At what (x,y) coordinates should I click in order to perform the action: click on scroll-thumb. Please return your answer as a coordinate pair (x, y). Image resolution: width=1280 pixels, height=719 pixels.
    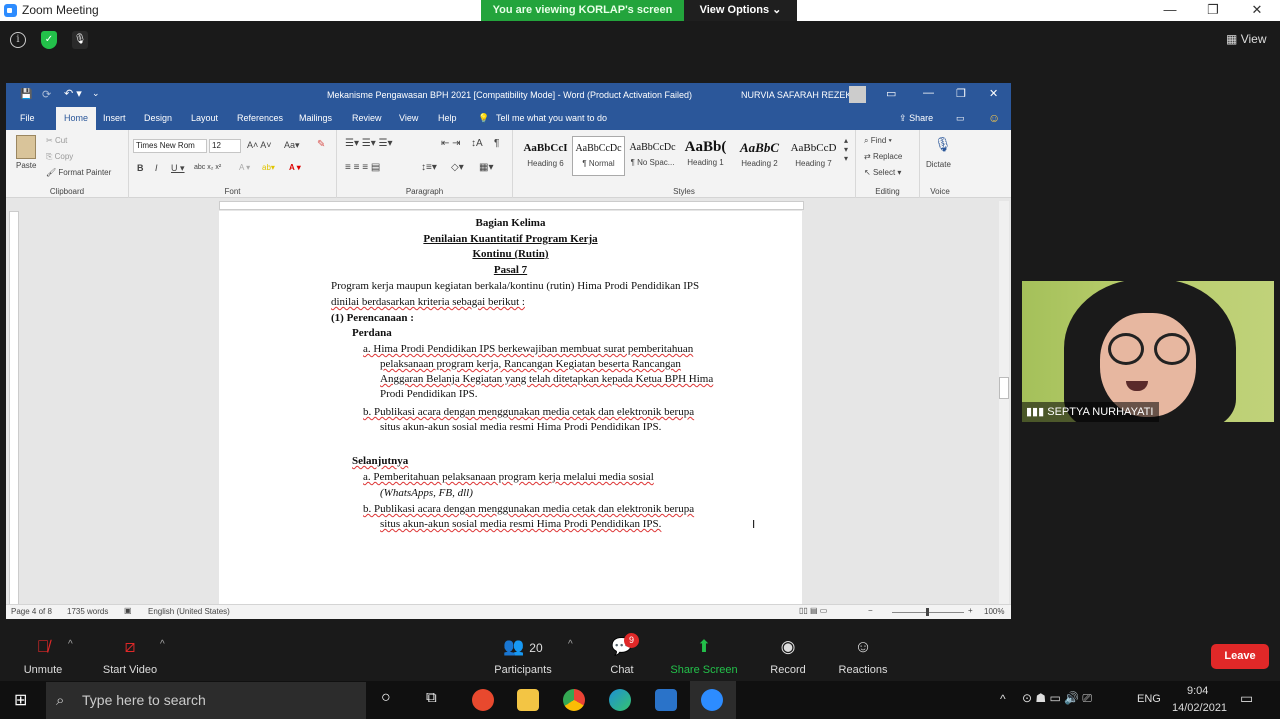
    Looking at the image, I should click on (1004, 388).